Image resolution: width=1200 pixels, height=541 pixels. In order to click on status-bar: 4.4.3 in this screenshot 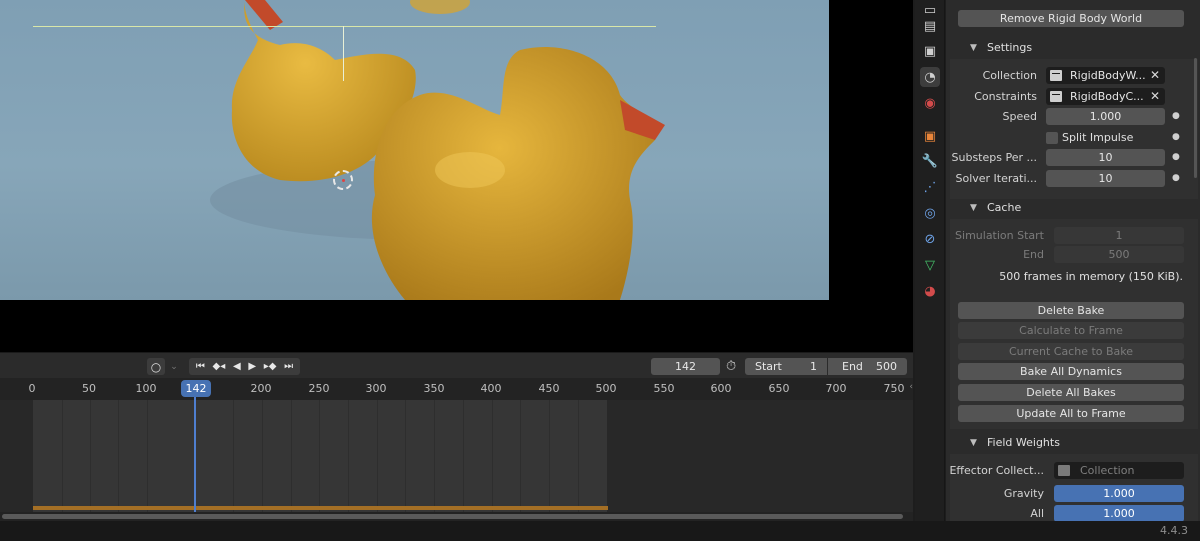, I will do `click(600, 531)`.